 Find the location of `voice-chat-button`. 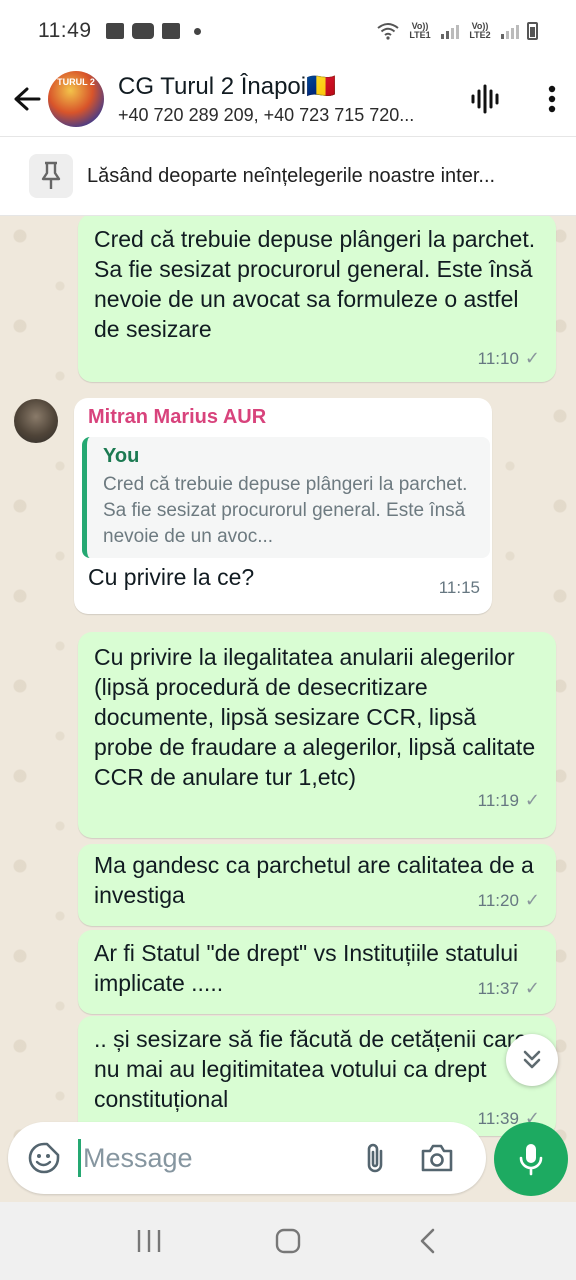

voice-chat-button is located at coordinates (486, 99).